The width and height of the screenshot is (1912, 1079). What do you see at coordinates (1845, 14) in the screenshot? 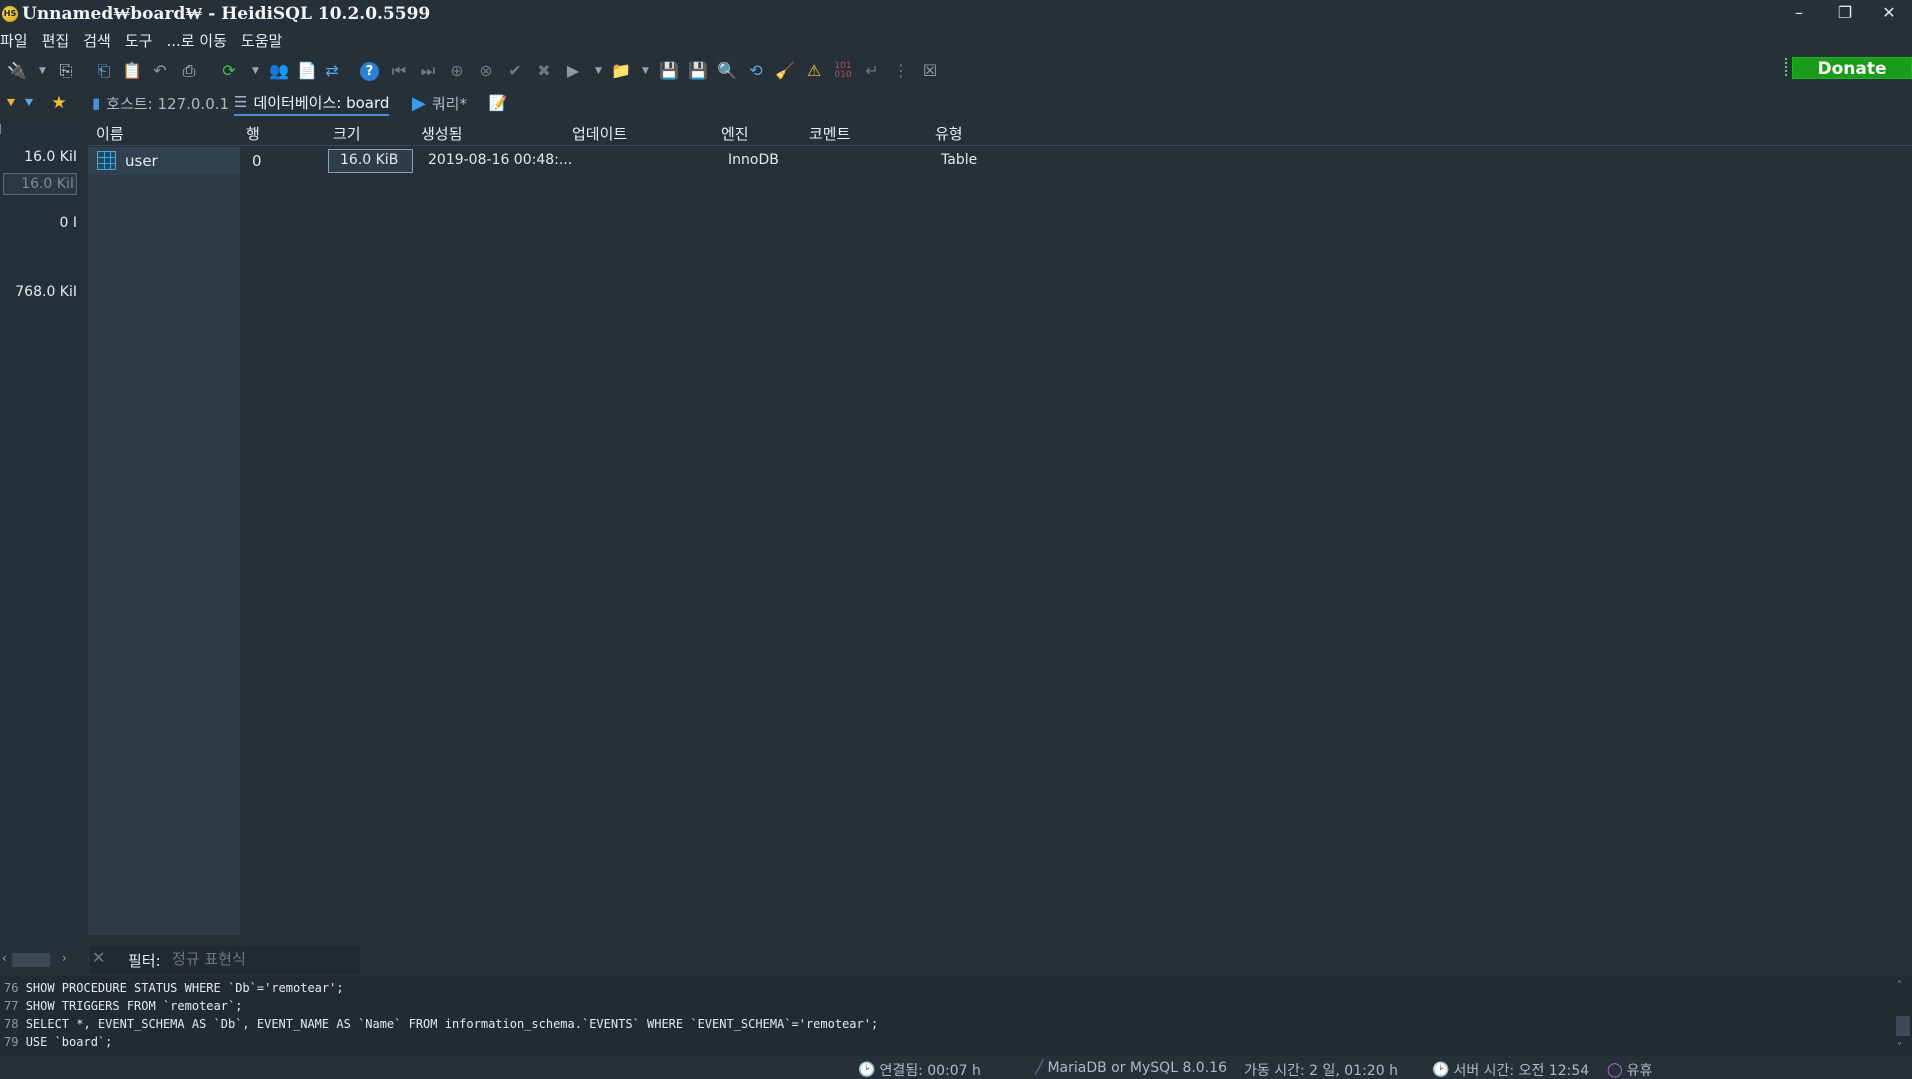
I see `restore-button: ❐` at bounding box center [1845, 14].